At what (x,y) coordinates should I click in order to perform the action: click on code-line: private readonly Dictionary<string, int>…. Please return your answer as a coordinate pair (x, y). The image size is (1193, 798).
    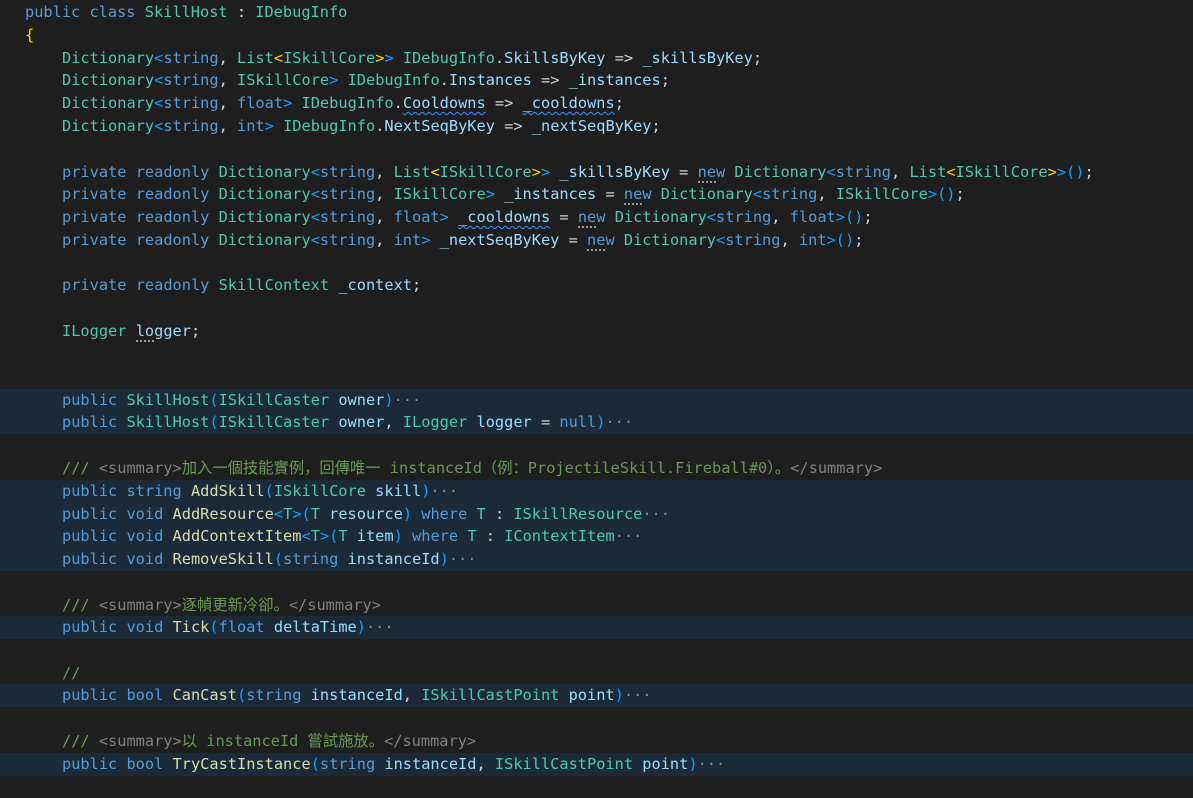
    Looking at the image, I should click on (596, 240).